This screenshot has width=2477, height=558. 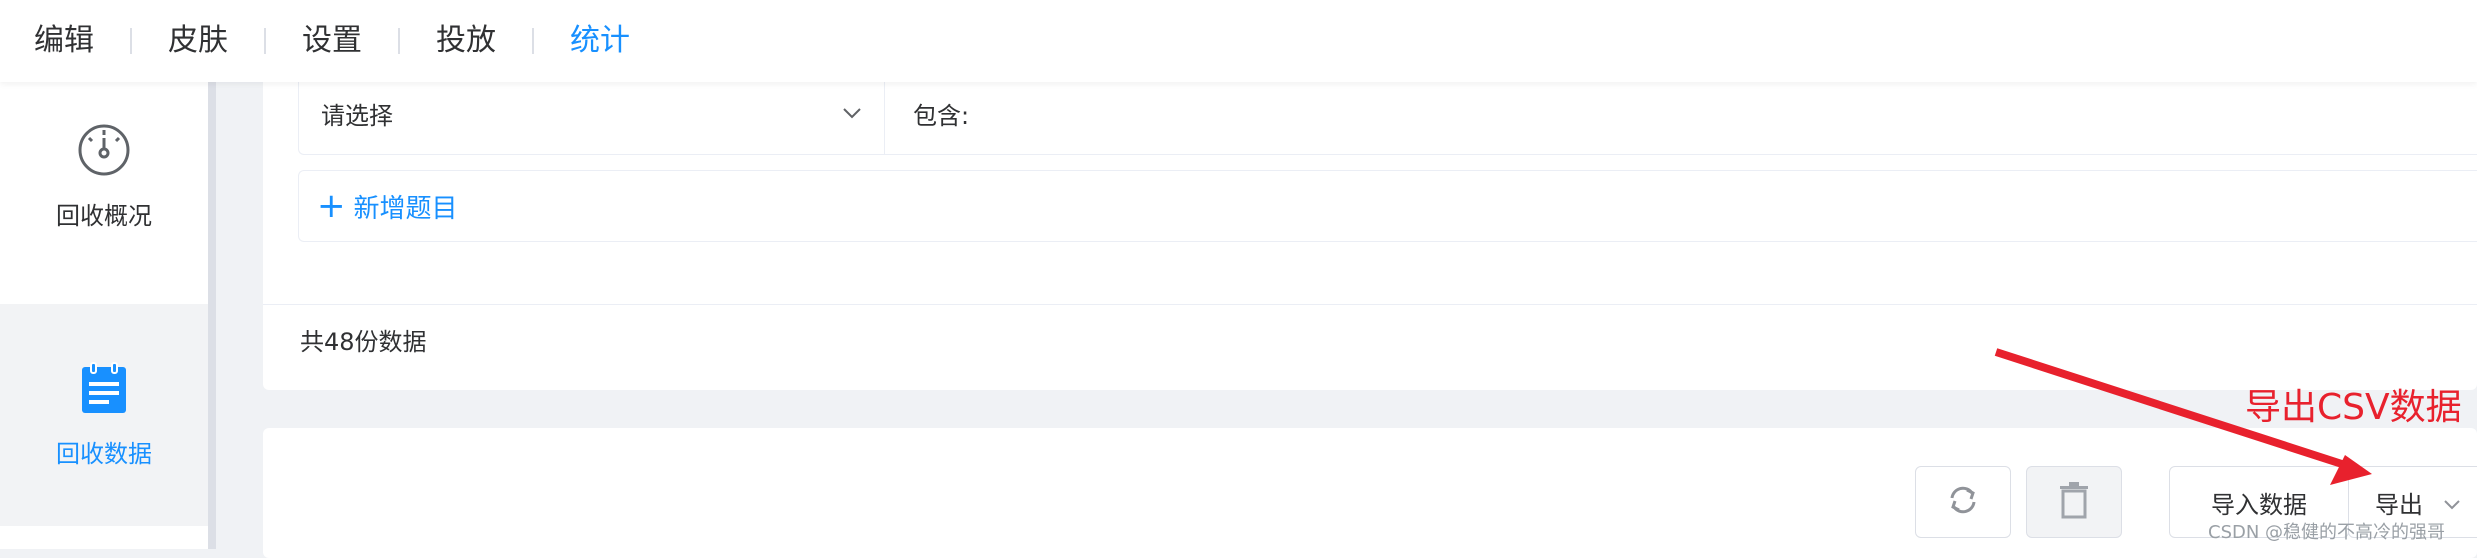 I want to click on sidebar-scrollbar, so click(x=212, y=315).